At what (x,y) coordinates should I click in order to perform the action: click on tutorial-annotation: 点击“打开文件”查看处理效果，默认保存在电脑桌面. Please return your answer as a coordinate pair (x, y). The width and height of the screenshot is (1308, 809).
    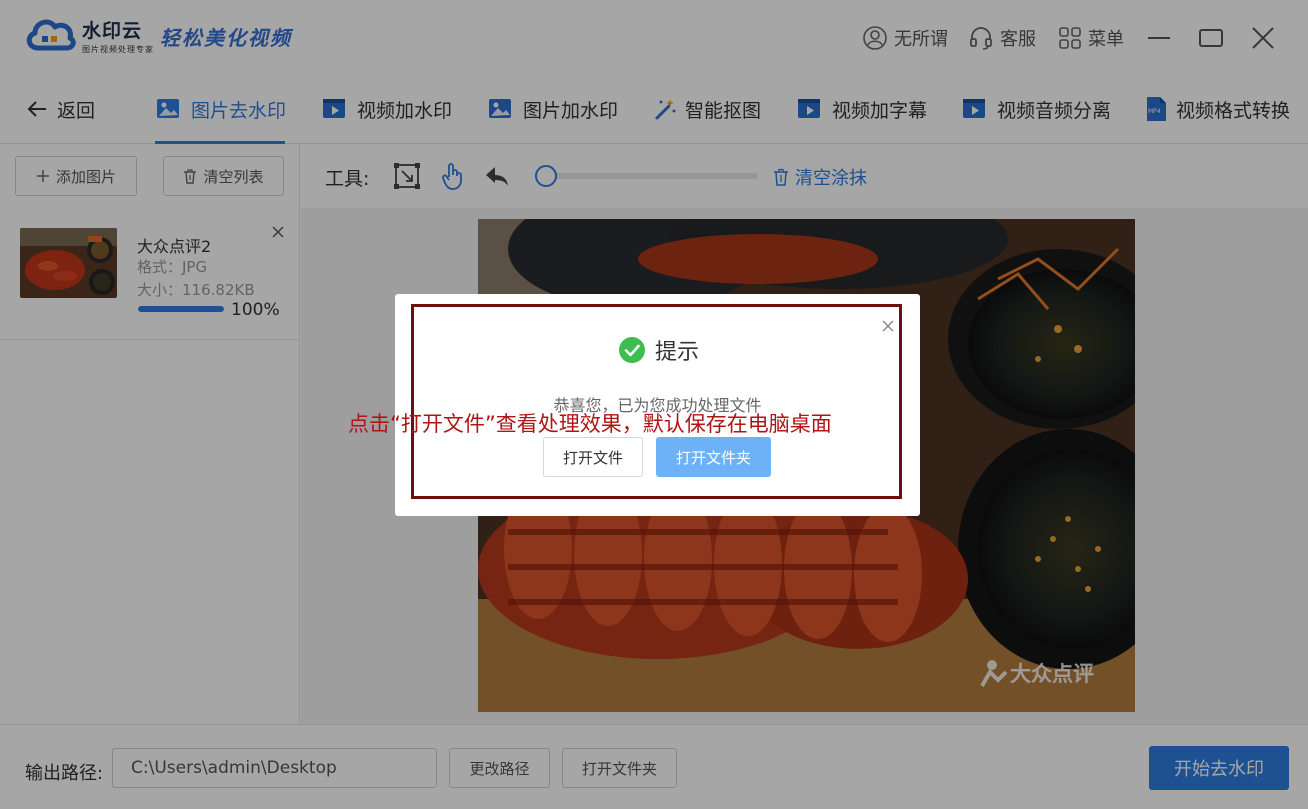
    Looking at the image, I should click on (590, 424).